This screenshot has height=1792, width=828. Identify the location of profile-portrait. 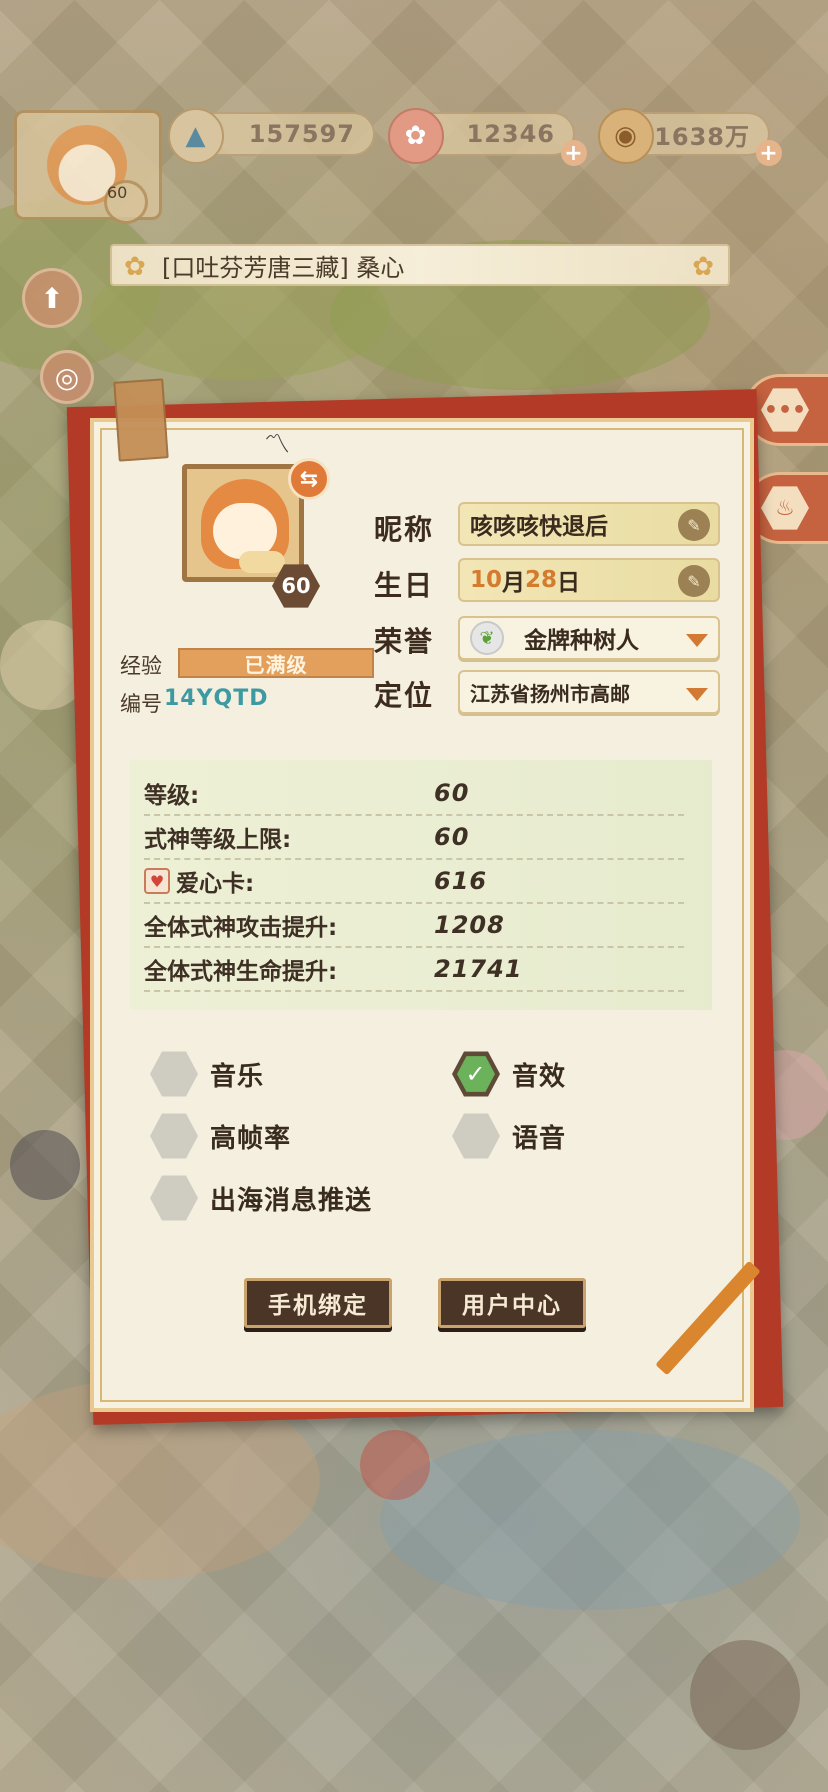
(243, 523).